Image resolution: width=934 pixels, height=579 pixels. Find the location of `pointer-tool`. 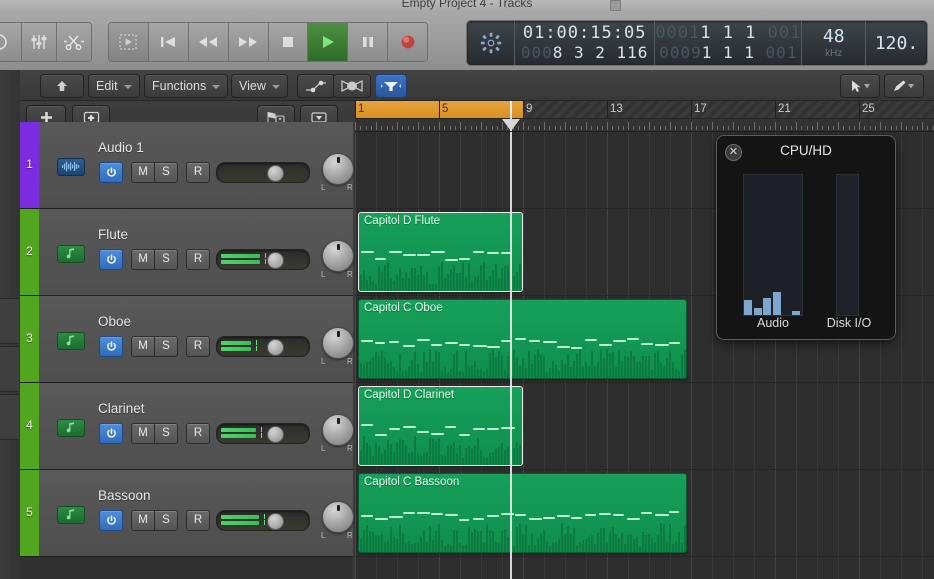

pointer-tool is located at coordinates (860, 86).